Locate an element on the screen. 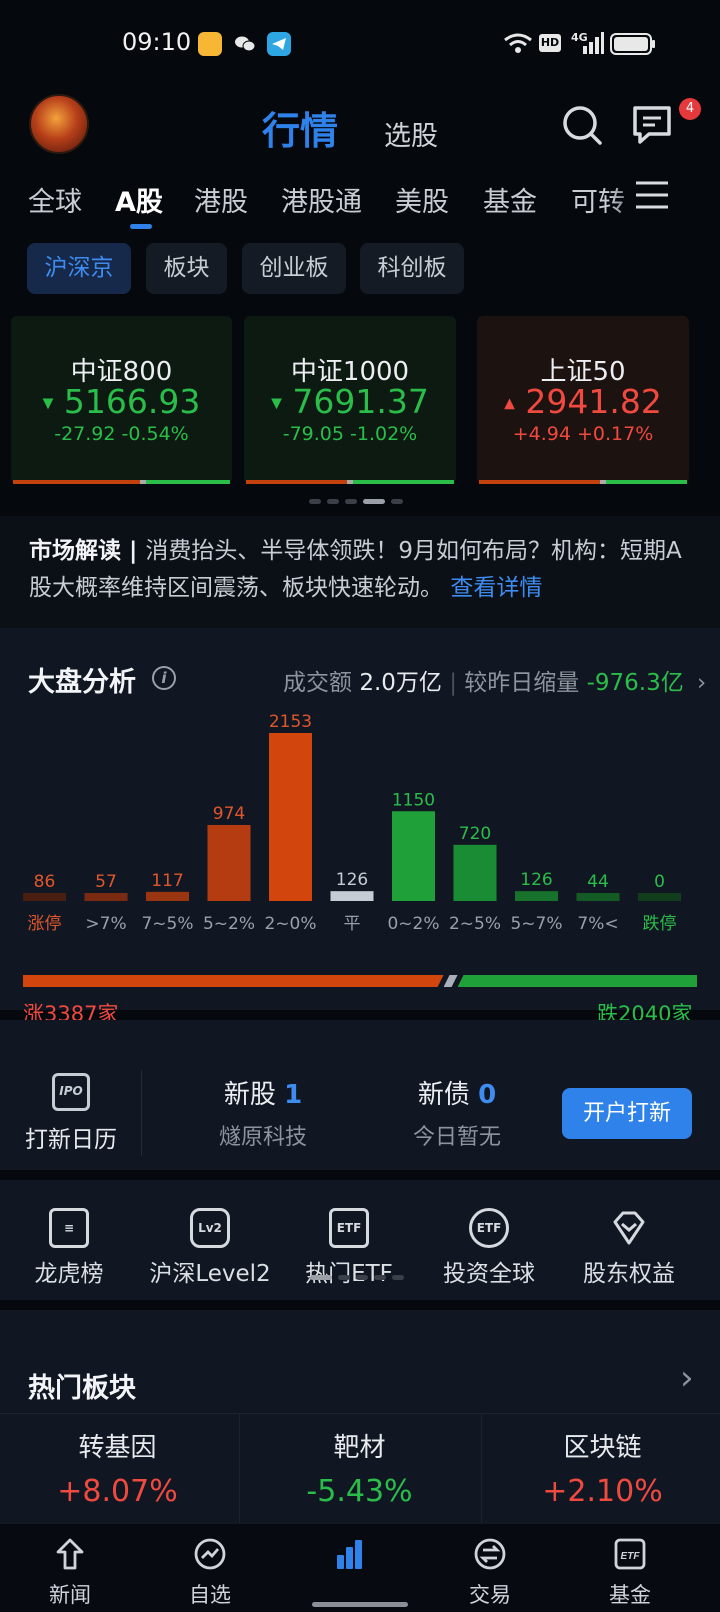 Image resolution: width=720 pixels, height=1612 pixels. info-icon: i is located at coordinates (164, 678).